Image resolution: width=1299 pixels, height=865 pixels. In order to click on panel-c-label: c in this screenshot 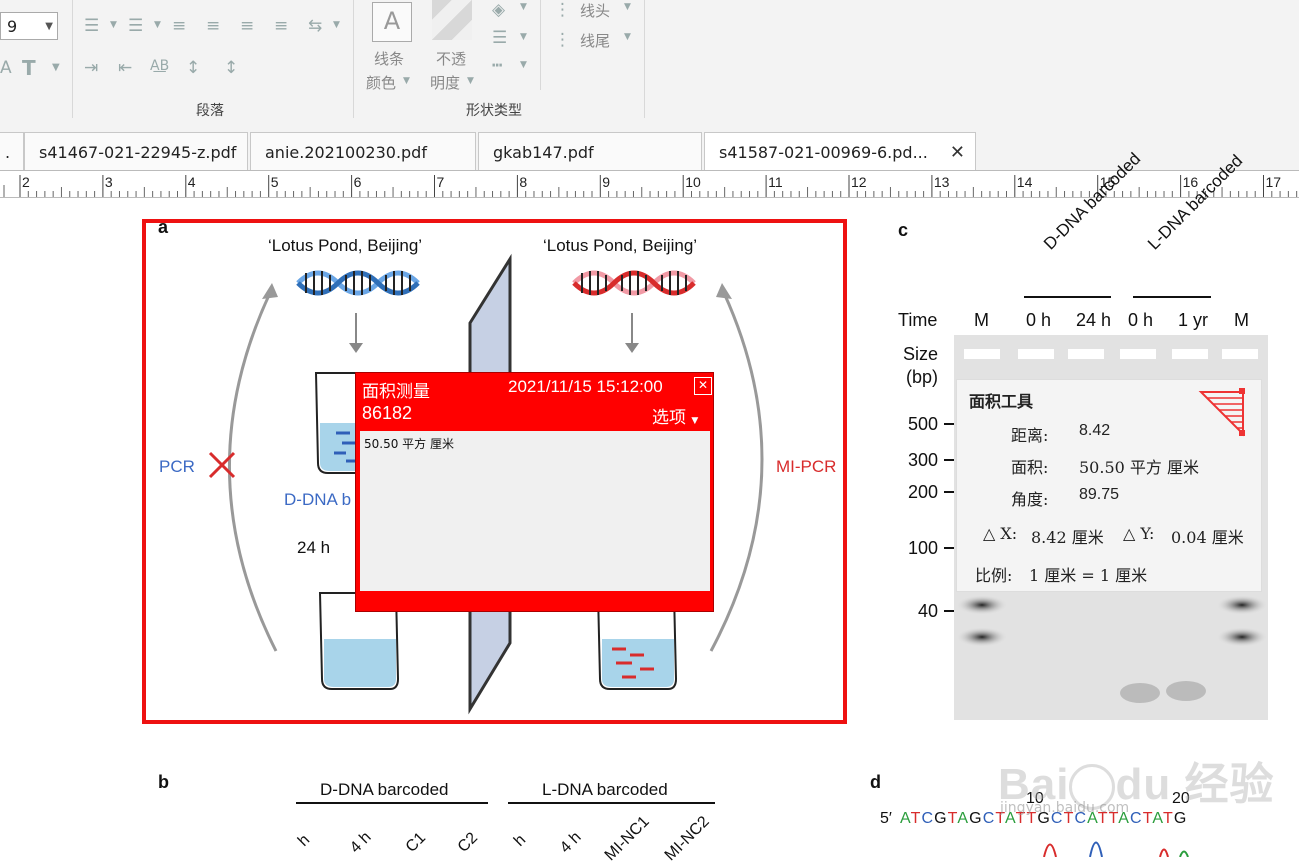, I will do `click(903, 230)`.